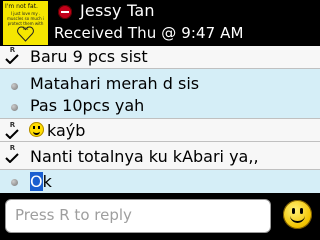  What do you see at coordinates (36, 181) in the screenshot?
I see `text-cursor-selection: O` at bounding box center [36, 181].